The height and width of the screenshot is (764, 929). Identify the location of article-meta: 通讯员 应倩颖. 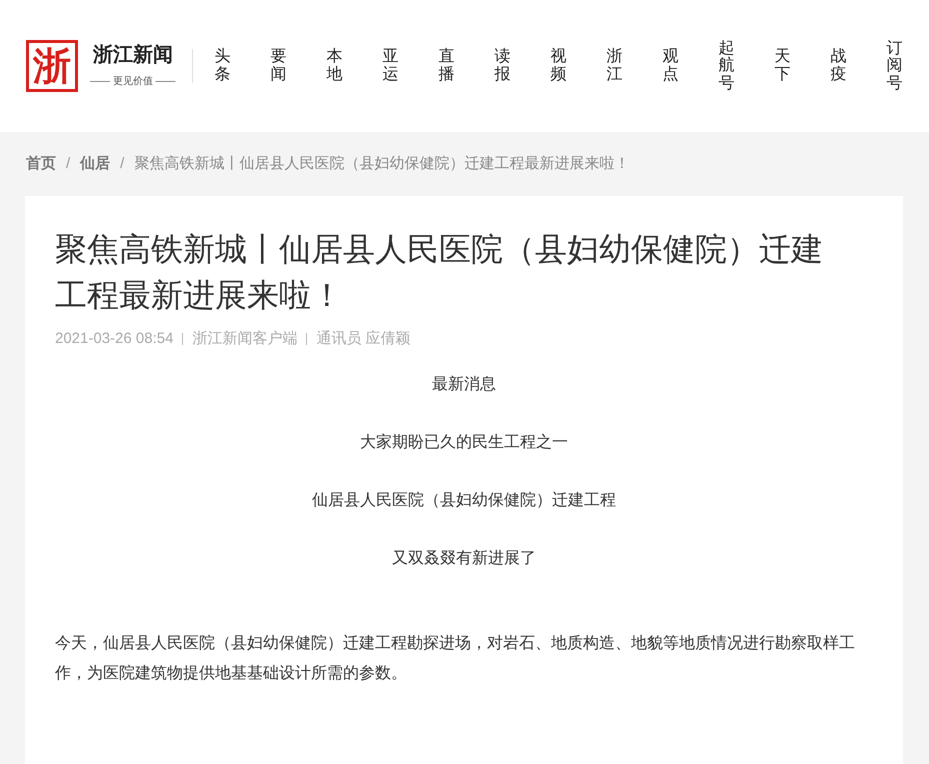
(363, 339).